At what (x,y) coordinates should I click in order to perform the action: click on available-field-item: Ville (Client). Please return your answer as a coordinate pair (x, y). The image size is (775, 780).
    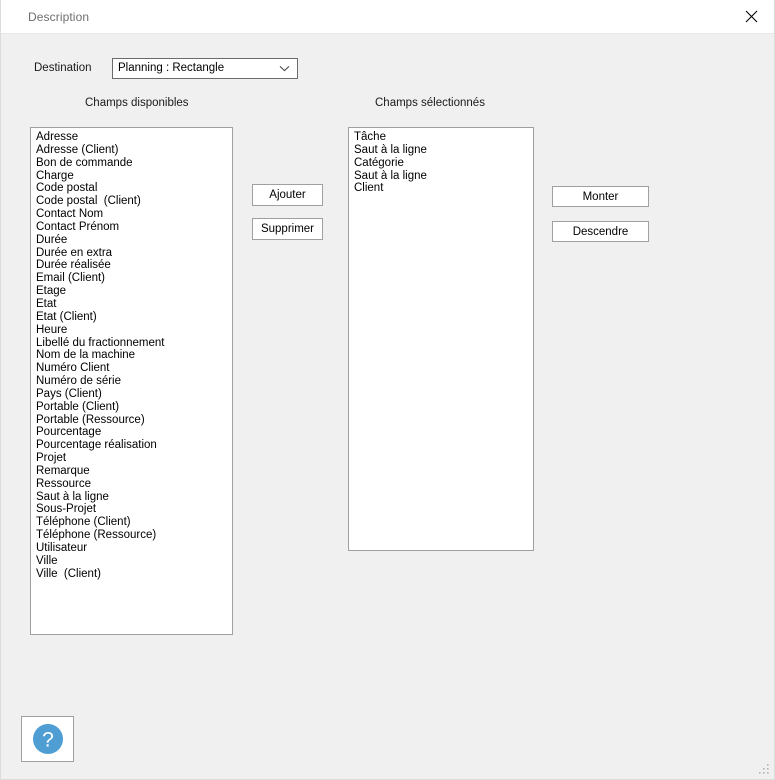
    Looking at the image, I should click on (131, 574).